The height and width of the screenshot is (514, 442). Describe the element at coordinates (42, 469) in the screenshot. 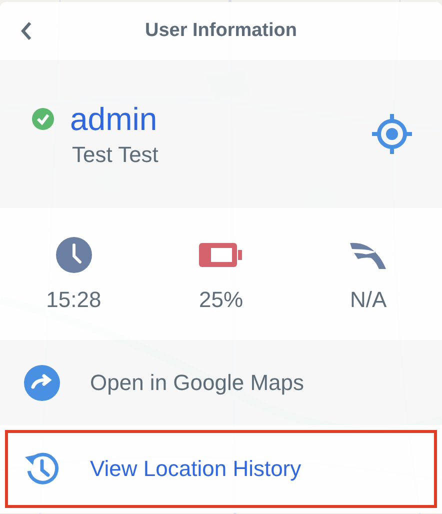

I see `history-icon` at that location.